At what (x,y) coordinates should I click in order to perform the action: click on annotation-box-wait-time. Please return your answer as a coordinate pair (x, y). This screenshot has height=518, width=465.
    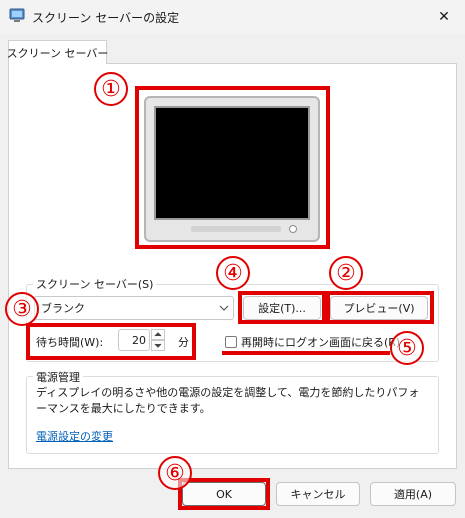
    Looking at the image, I should click on (111, 341).